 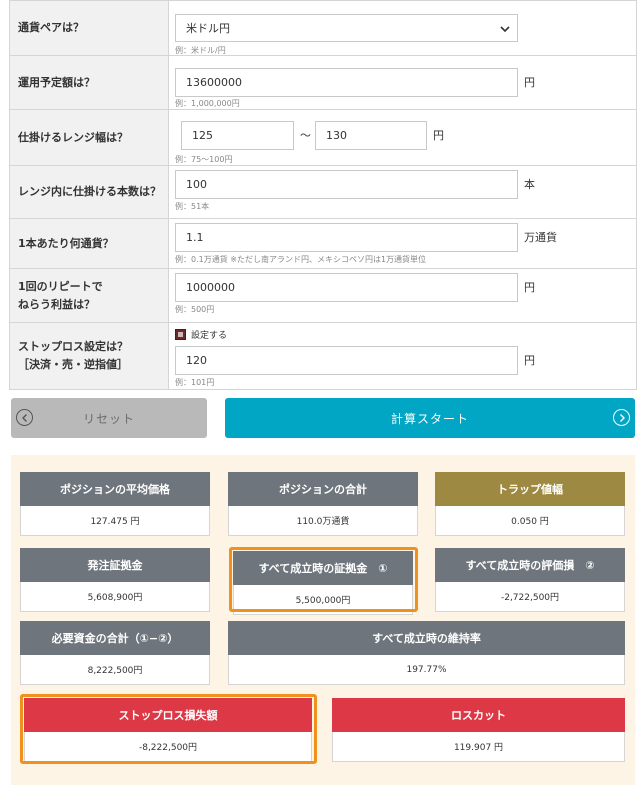 I want to click on stoploss-input: 120, so click(x=346, y=360).